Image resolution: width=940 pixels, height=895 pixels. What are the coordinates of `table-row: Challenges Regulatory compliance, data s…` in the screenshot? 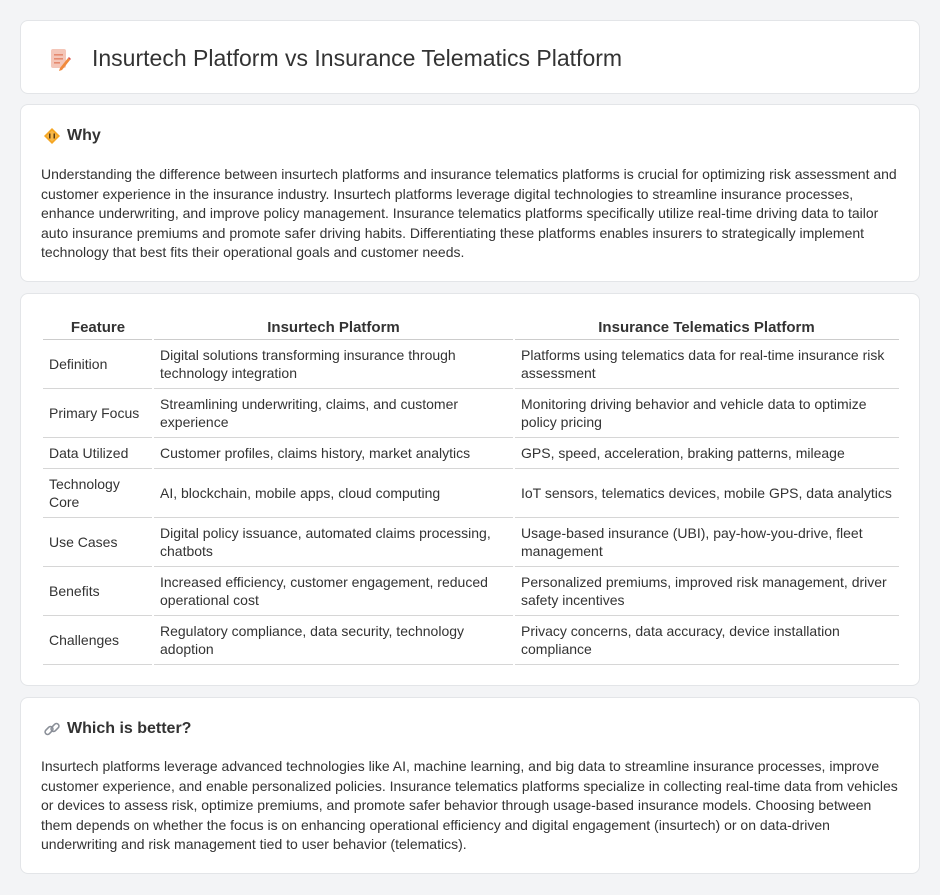 It's located at (471, 640).